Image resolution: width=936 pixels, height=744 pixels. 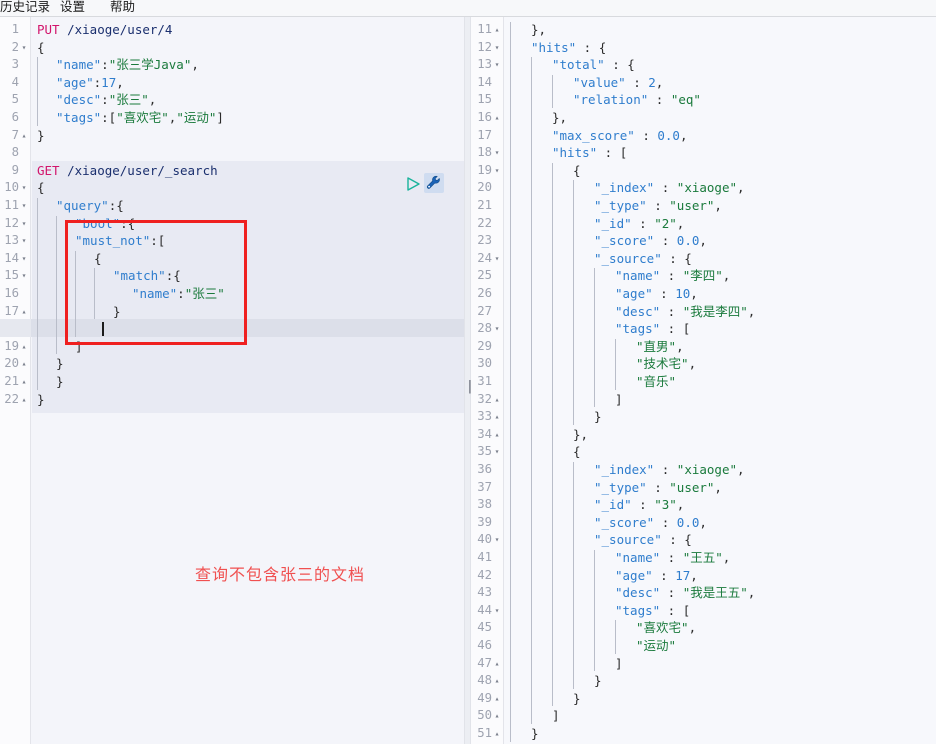 I want to click on line-number: 4, so click(x=15, y=81).